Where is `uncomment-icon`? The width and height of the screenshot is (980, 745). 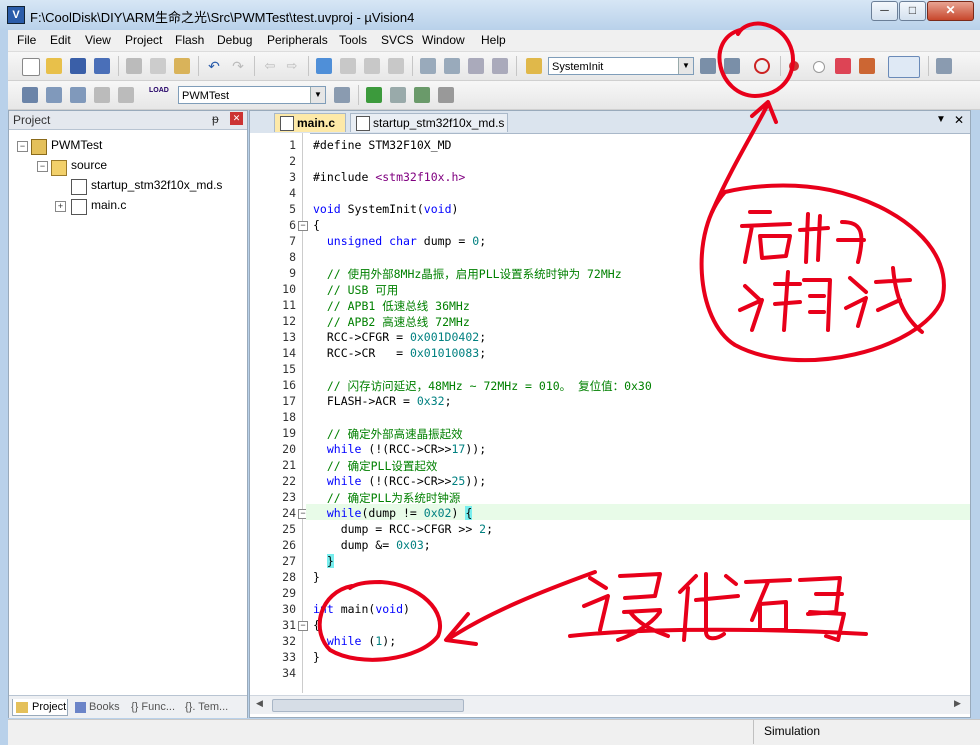 uncomment-icon is located at coordinates (500, 66).